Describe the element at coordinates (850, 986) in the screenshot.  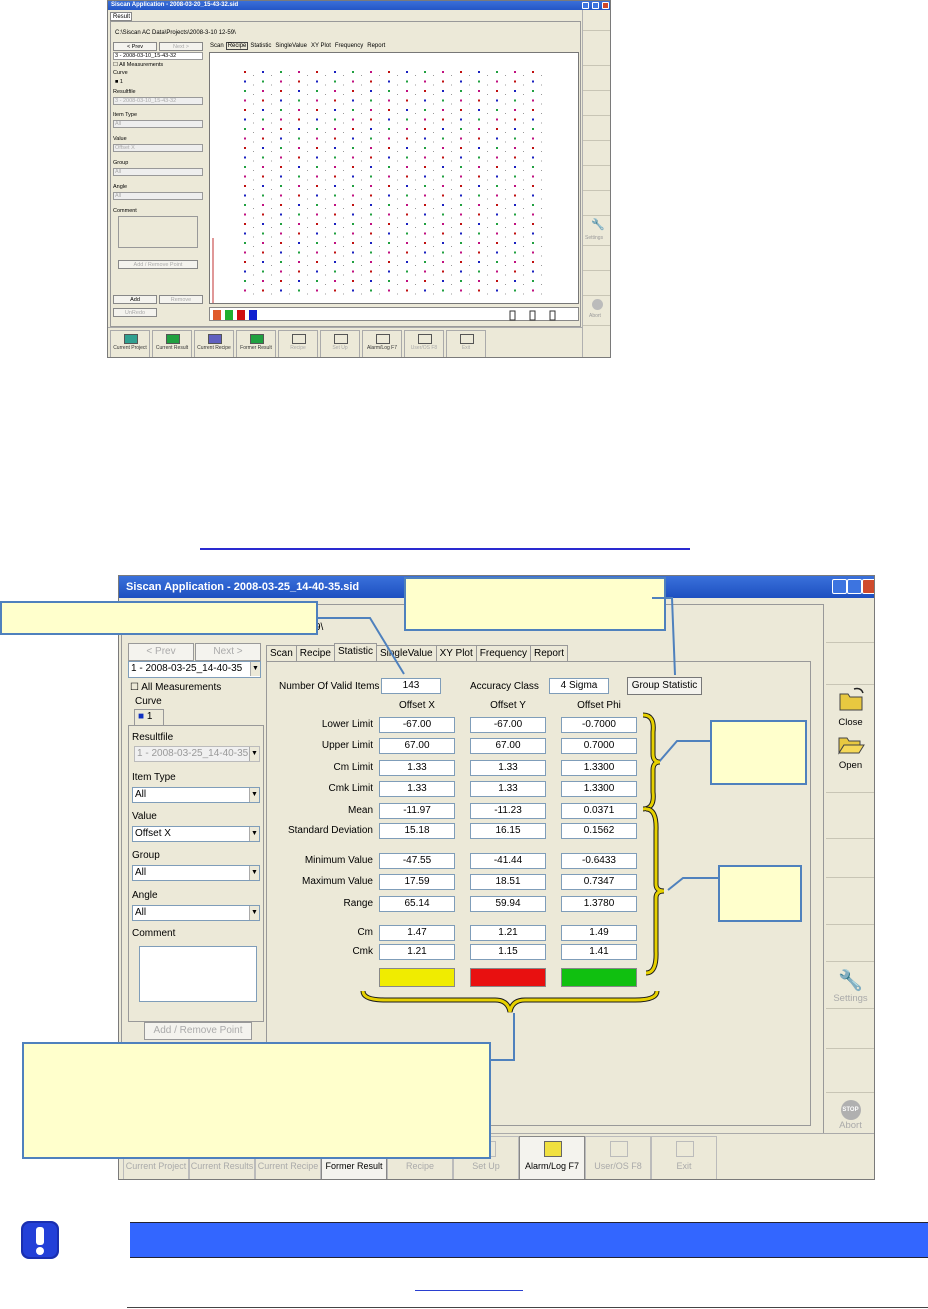
I see `settings-button: 🔧 Settings` at that location.